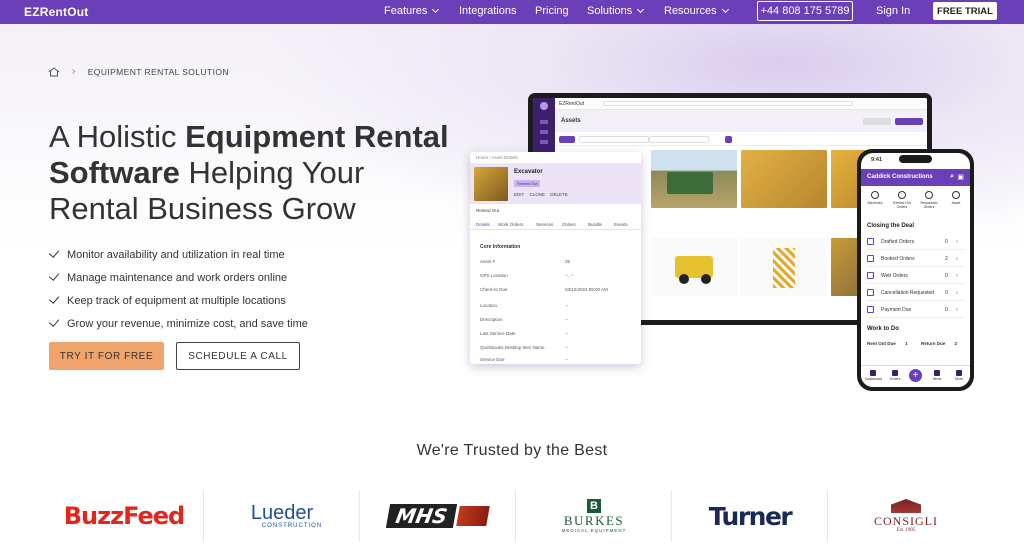 This screenshot has height=551, width=1024. Describe the element at coordinates (412, 11) in the screenshot. I see `nav-features: Features` at that location.